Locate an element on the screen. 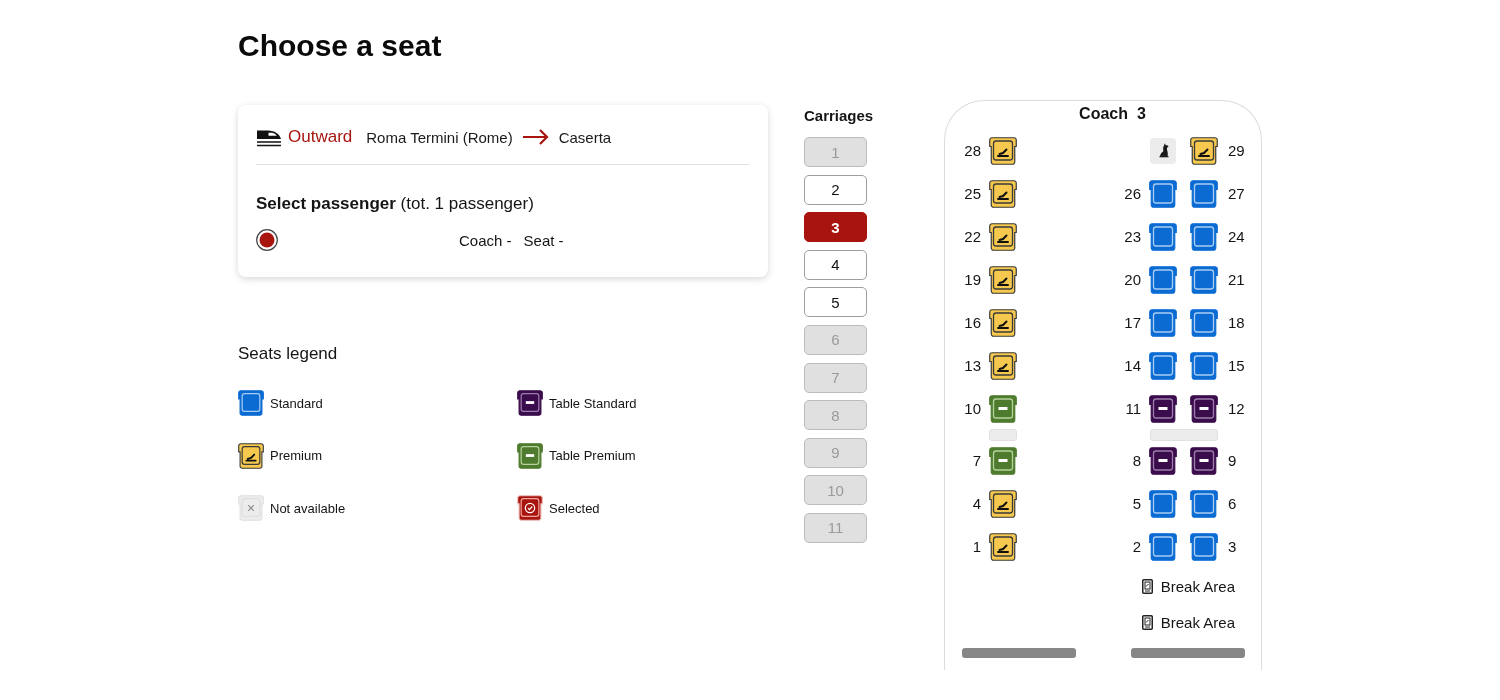 This screenshot has height=700, width=1500. carriage-button: 3 is located at coordinates (835, 227).